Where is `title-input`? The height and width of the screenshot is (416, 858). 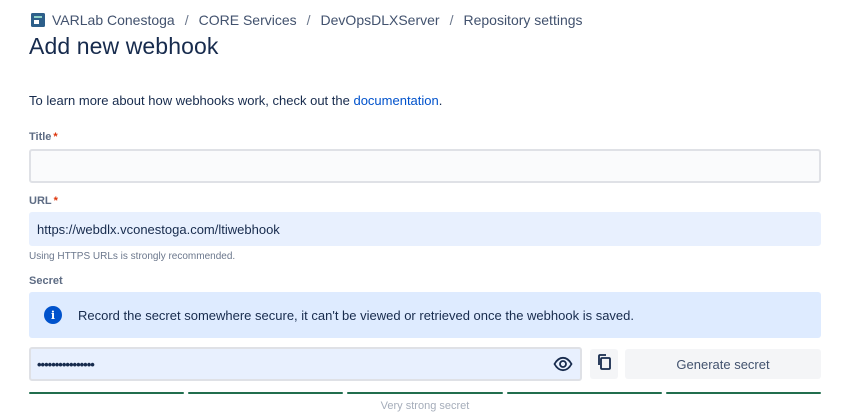 title-input is located at coordinates (425, 166).